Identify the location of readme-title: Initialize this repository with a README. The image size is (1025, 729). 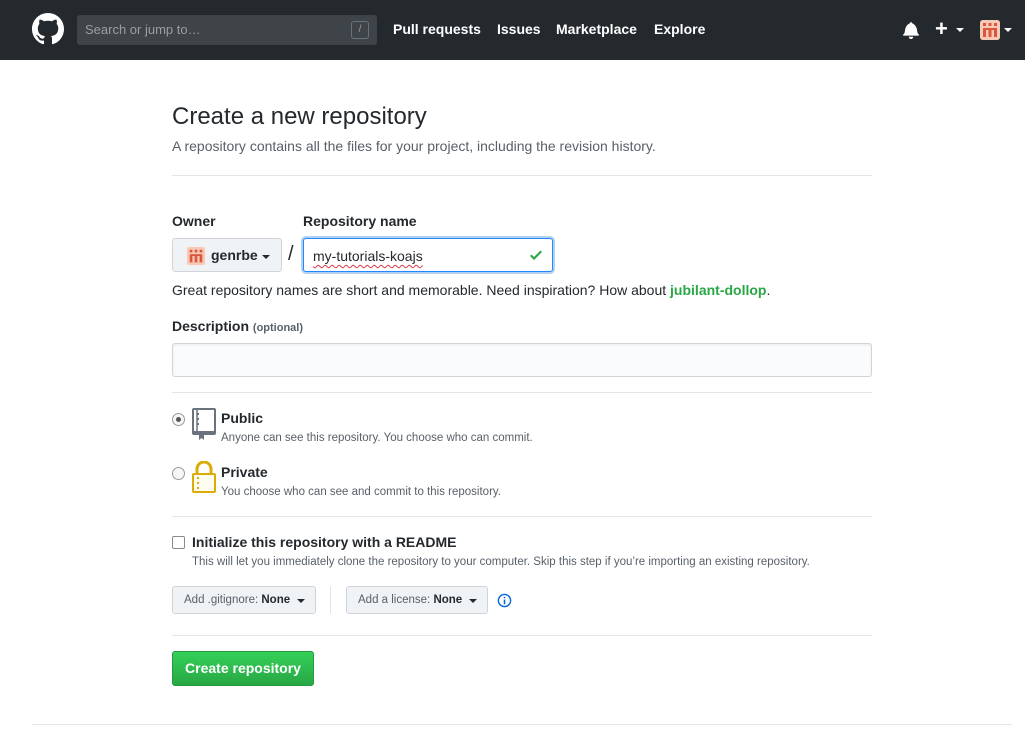
(324, 542).